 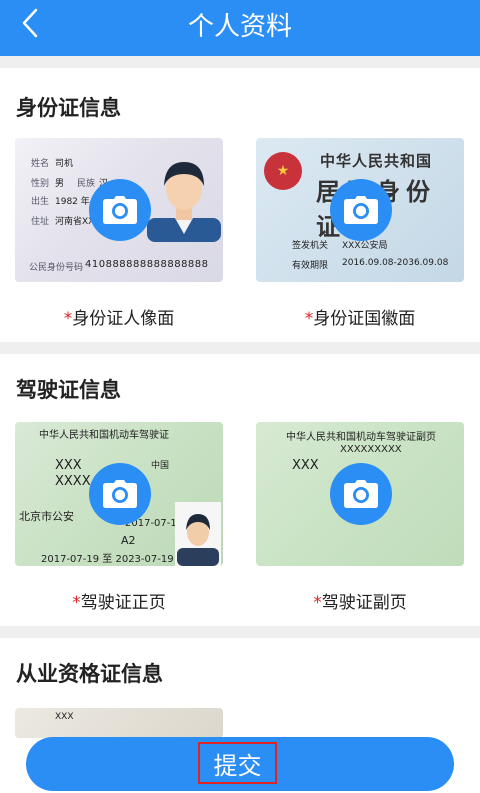 What do you see at coordinates (46, 516) in the screenshot?
I see `sample-issuer: 北京市公安` at bounding box center [46, 516].